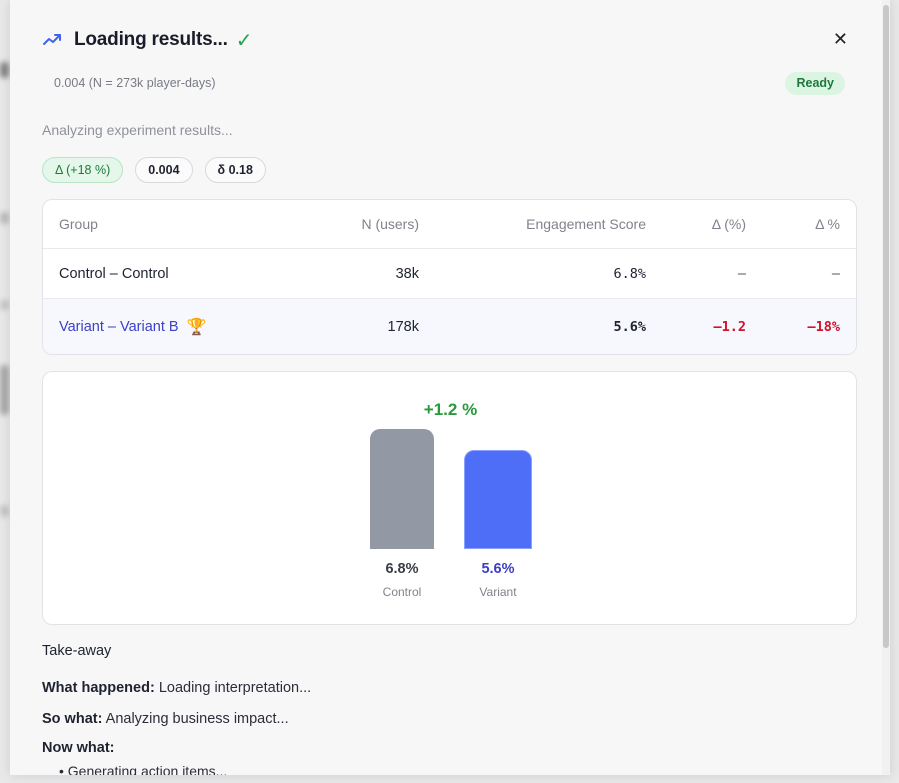  Describe the element at coordinates (83, 170) in the screenshot. I see `delta-chip: Δ (+18 %)` at that location.